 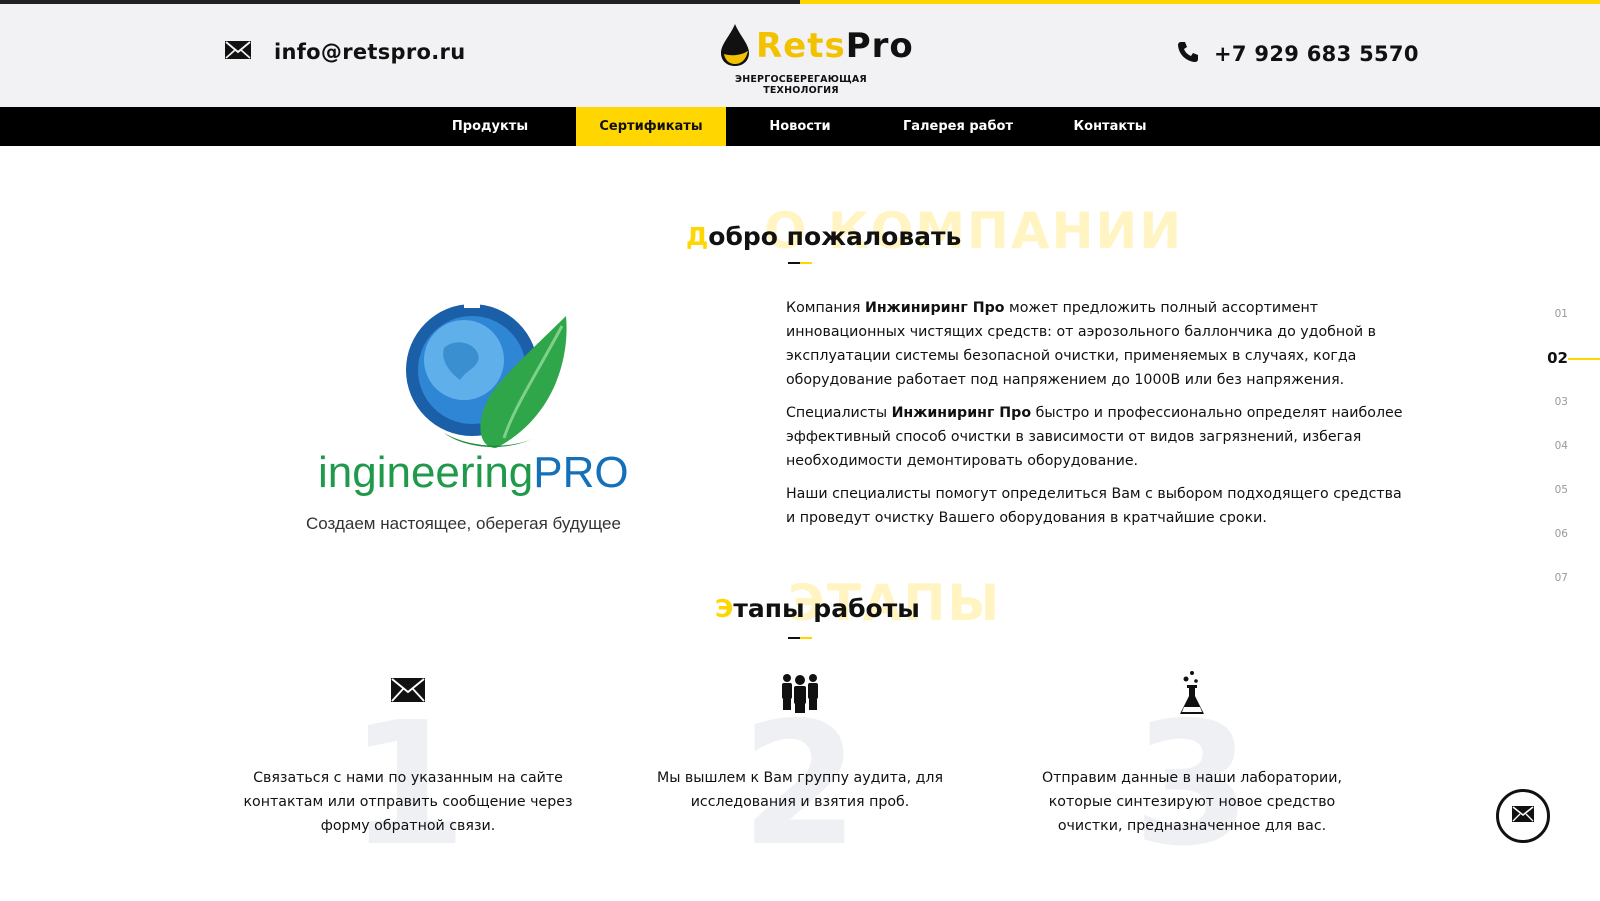 I want to click on company-logo-slogan: Создаем настоящее, оберегая будущее, so click(x=463, y=523).